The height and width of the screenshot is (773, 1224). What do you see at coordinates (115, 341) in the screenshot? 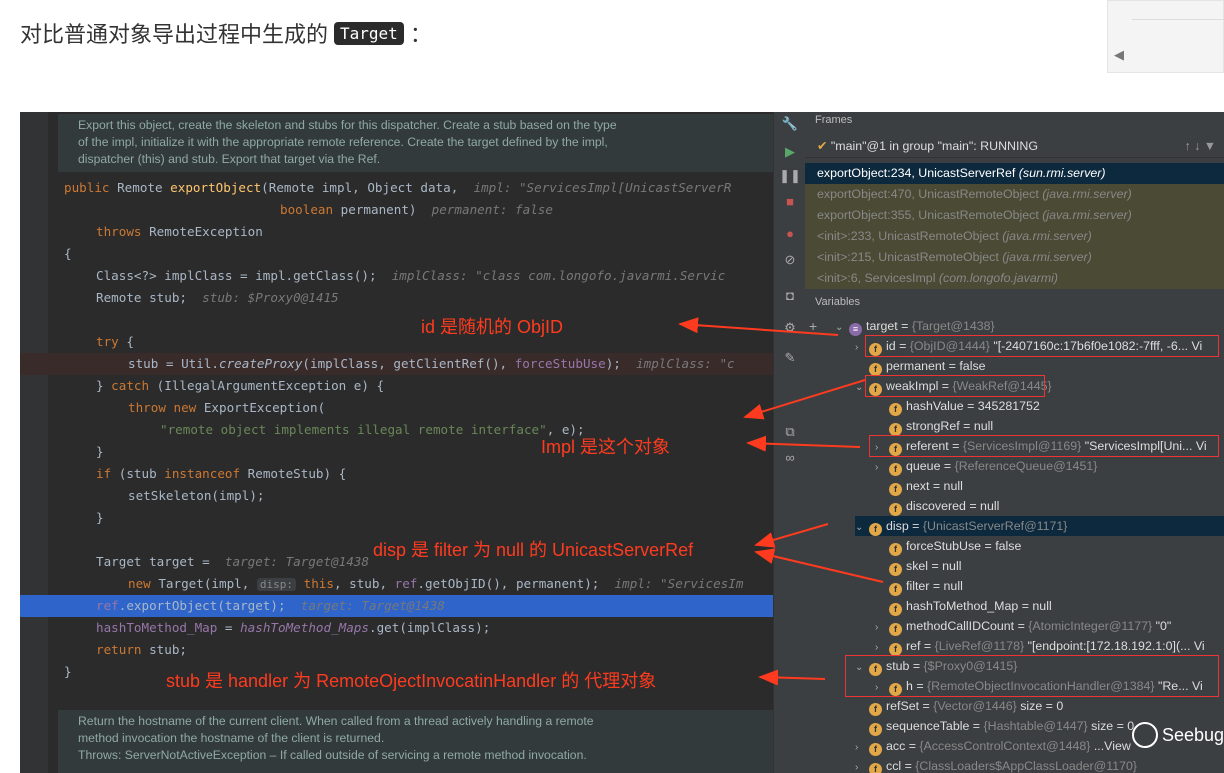
I see `code-line: try {` at bounding box center [115, 341].